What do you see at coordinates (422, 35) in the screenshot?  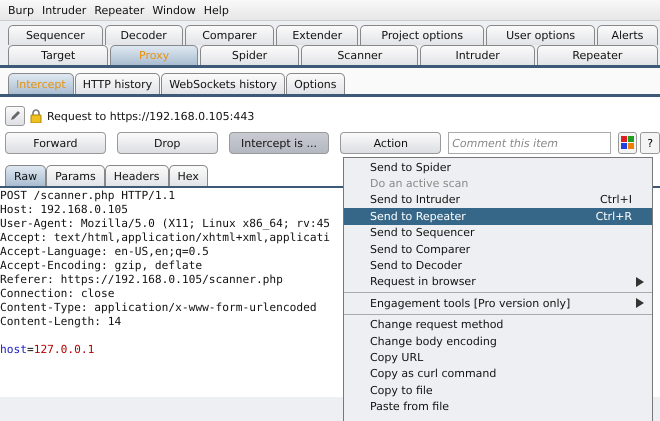 I see `tool-tab: Project options` at bounding box center [422, 35].